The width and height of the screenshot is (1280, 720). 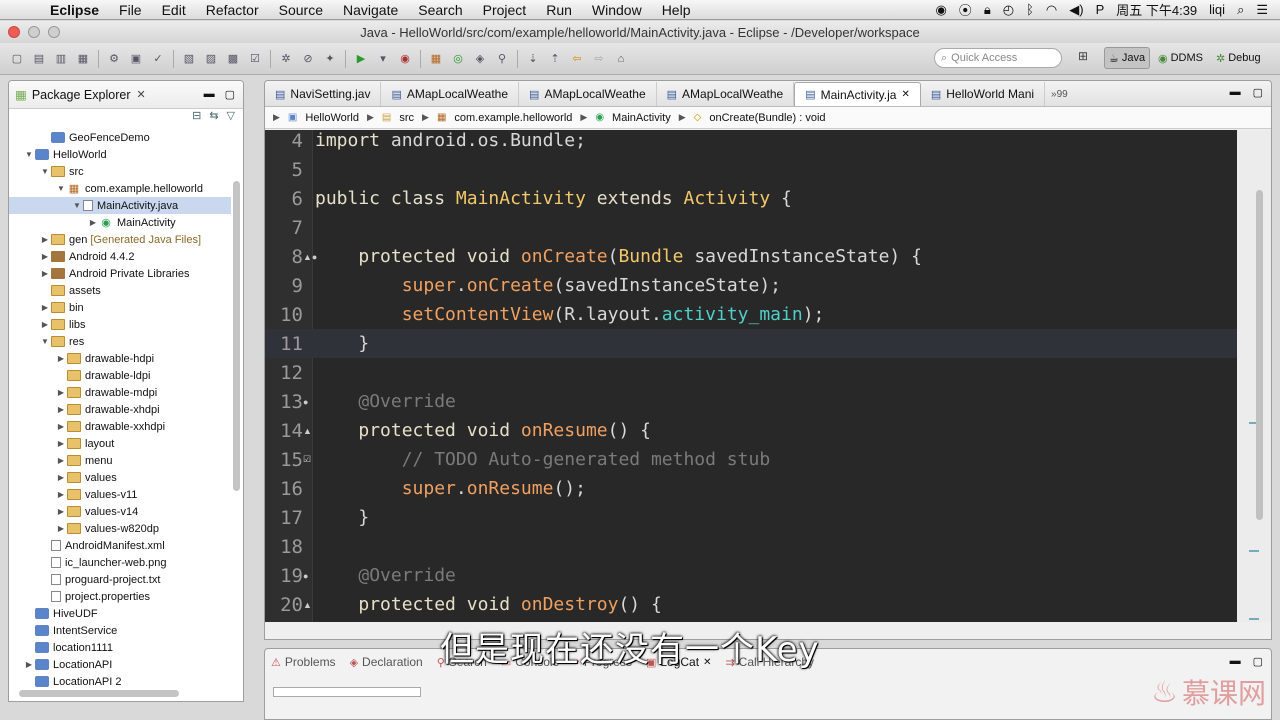 I want to click on new-java-class-icon: ◎, so click(x=458, y=59).